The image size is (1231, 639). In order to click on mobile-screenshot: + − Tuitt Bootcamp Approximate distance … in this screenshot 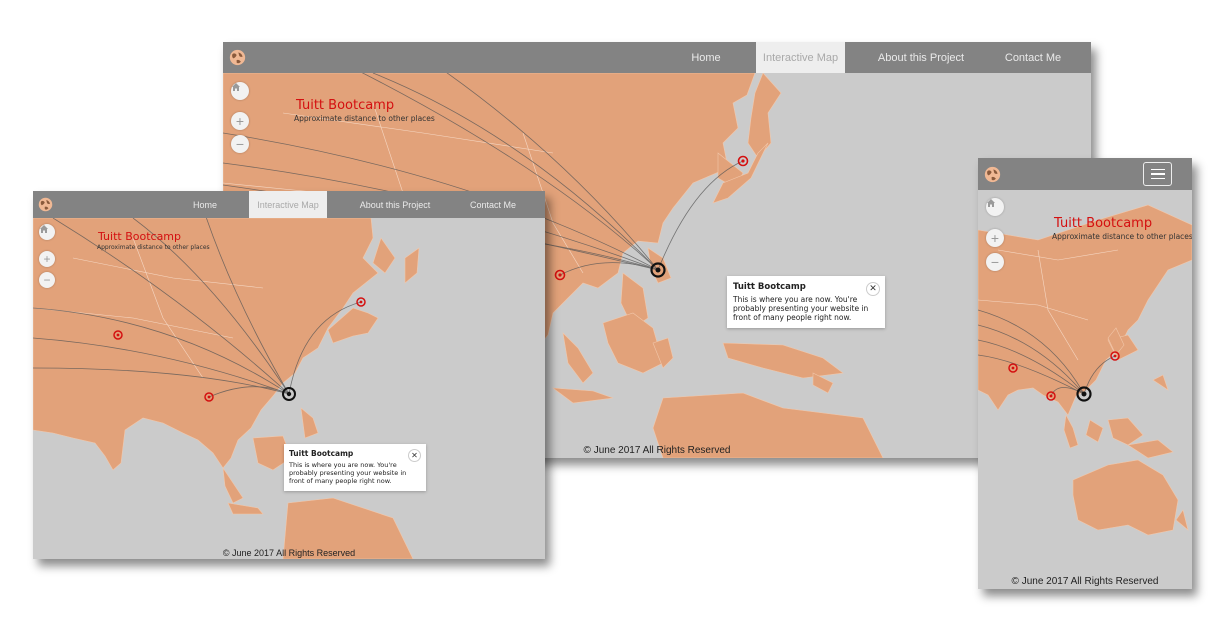, I will do `click(1085, 373)`.